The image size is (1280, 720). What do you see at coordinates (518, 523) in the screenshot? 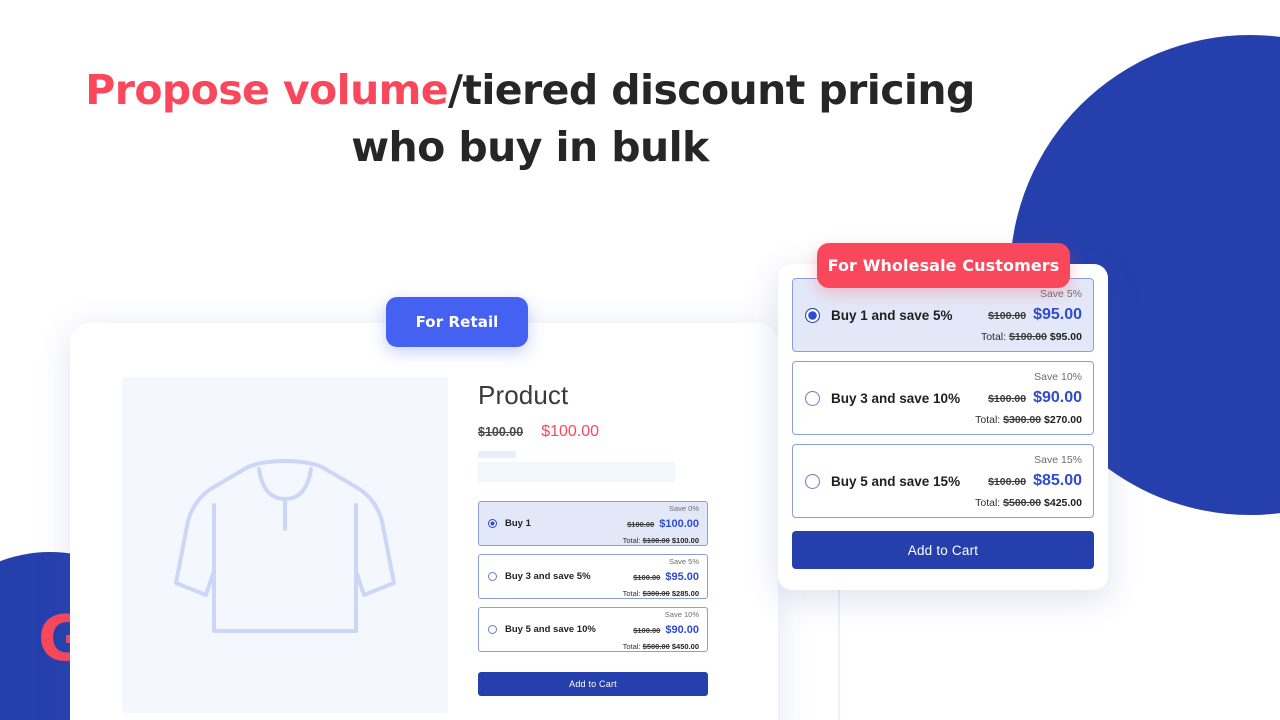
I see `tier-label: Buy 1` at bounding box center [518, 523].